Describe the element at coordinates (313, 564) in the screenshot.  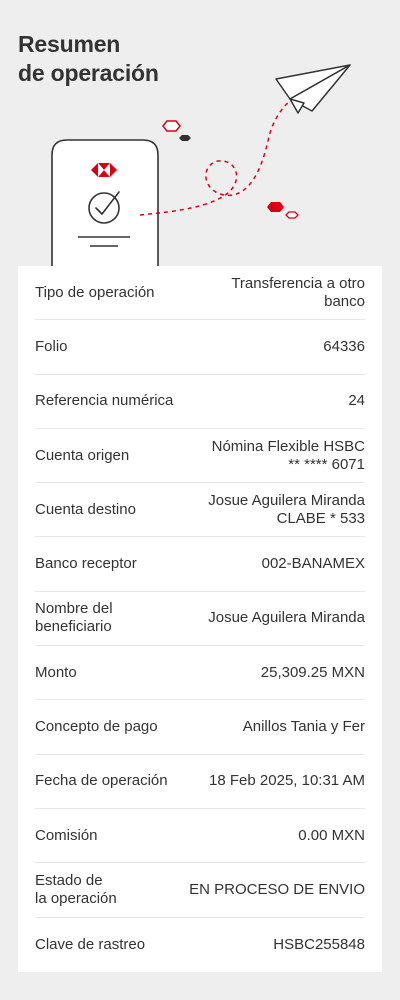
I see `detail-value: 002-BANAMEX` at that location.